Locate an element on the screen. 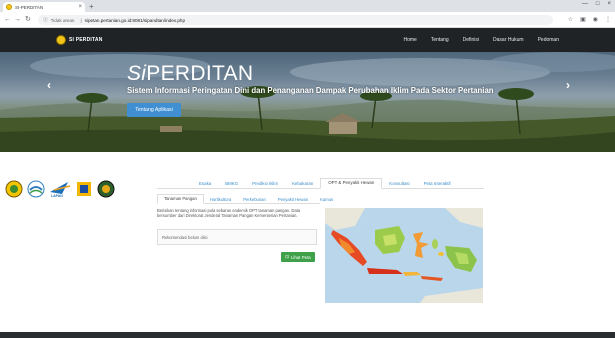 This screenshot has width=615, height=338. hero-title-main: PERDITAN is located at coordinates (200, 73).